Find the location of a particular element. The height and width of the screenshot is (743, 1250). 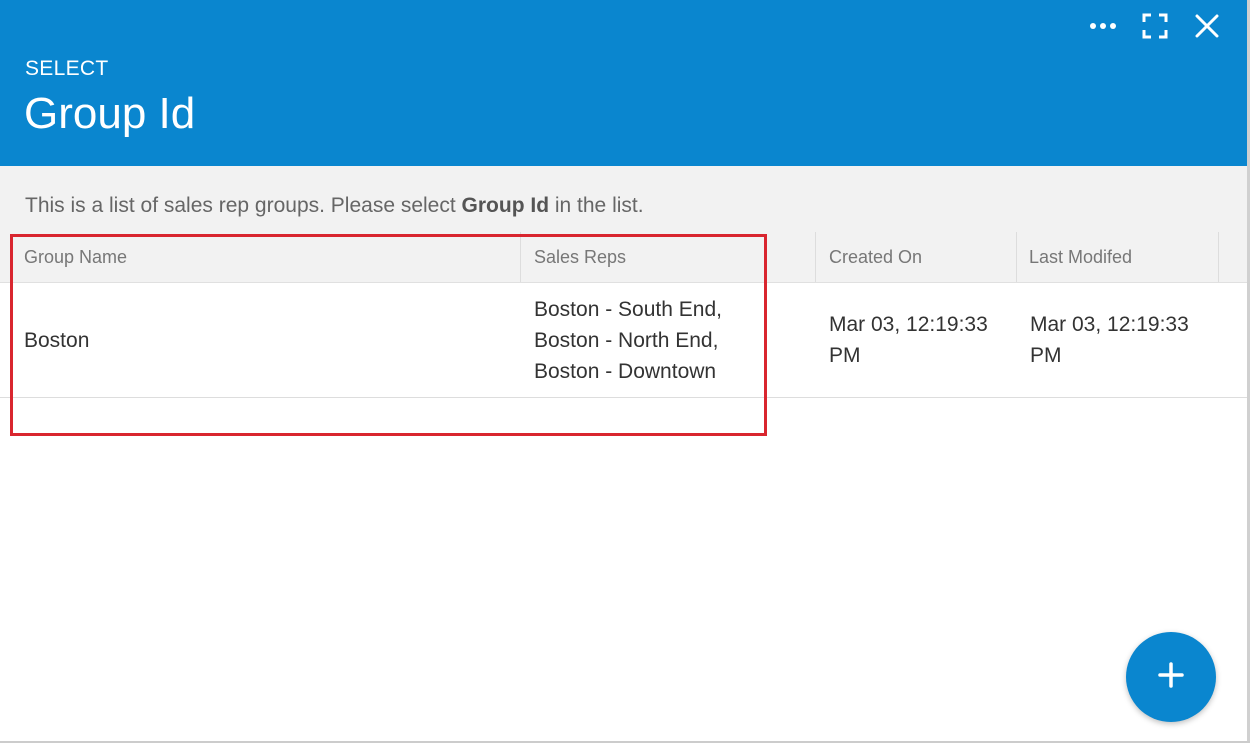

dialog-title: Group Id is located at coordinates (110, 113).